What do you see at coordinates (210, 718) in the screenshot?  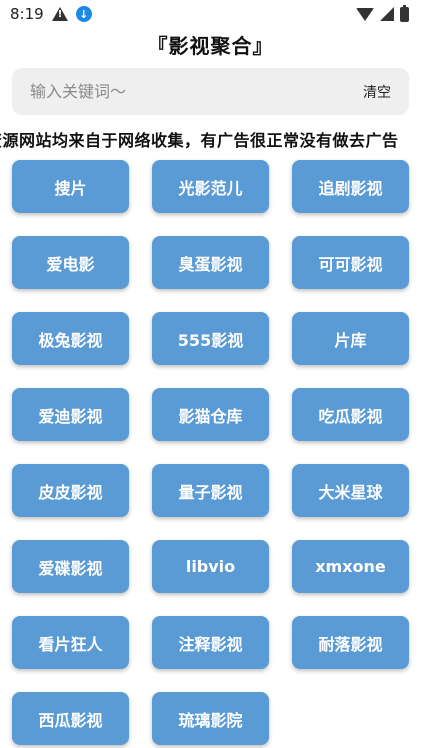 I see `site-button: 琉璃影院` at bounding box center [210, 718].